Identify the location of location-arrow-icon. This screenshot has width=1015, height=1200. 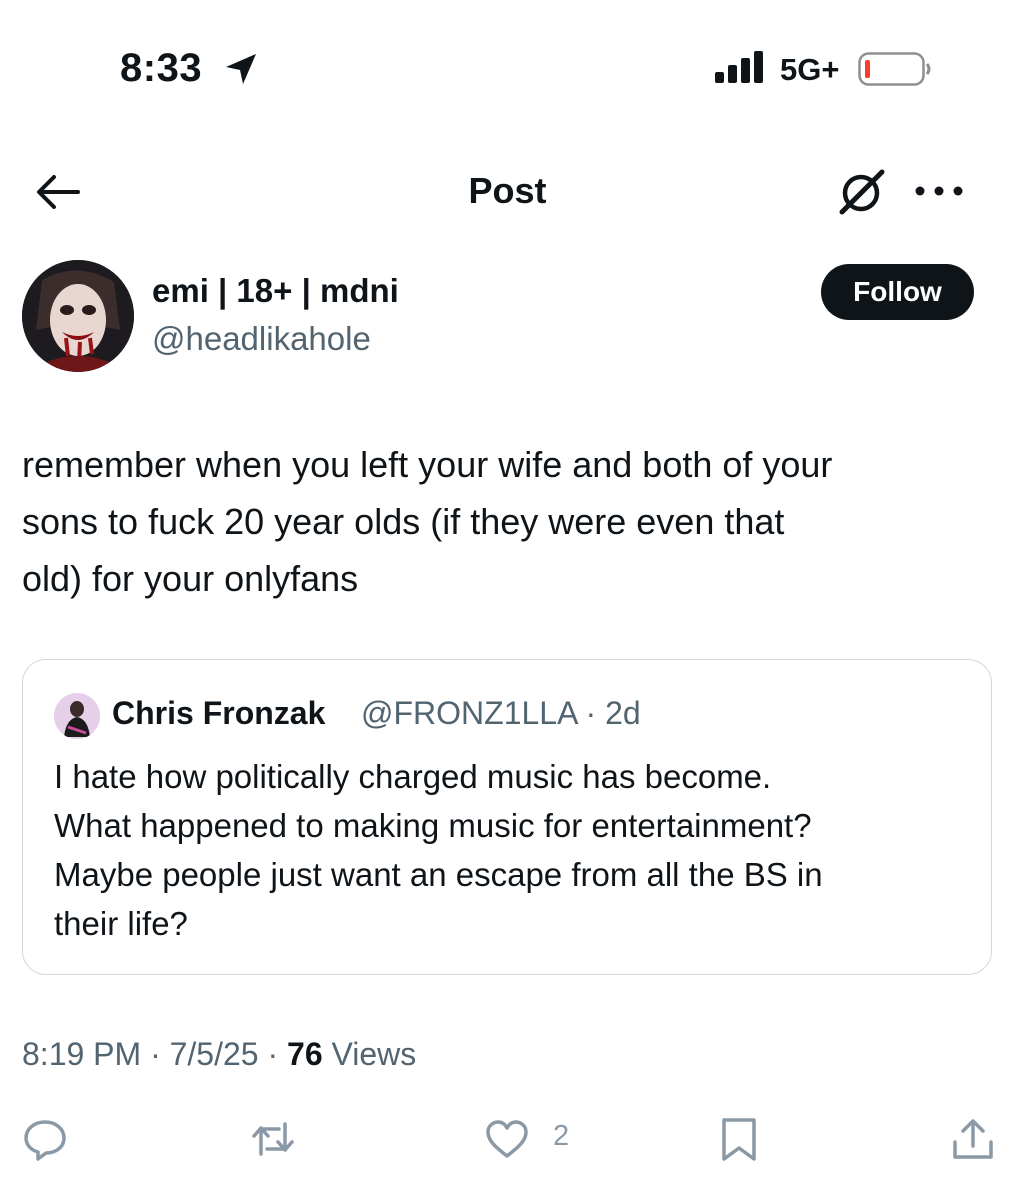
(241, 69).